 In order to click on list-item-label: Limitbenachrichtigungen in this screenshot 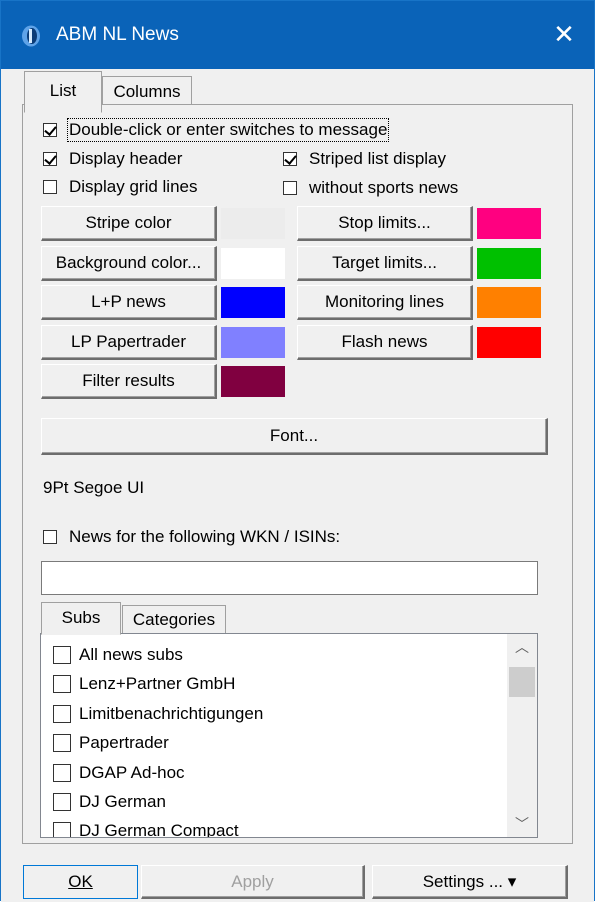, I will do `click(171, 713)`.